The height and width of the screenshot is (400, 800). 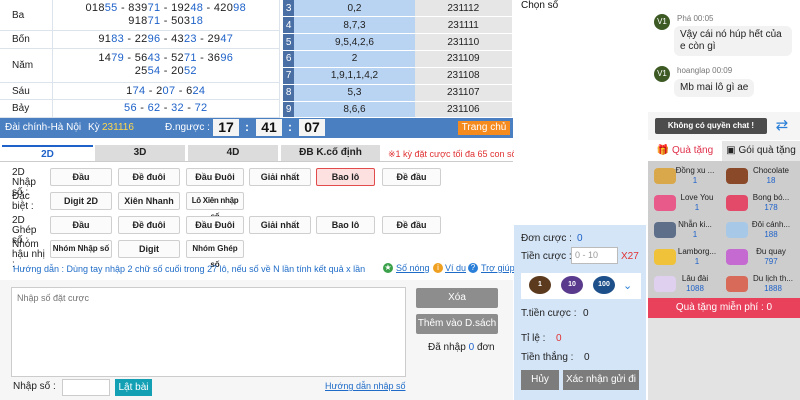 What do you see at coordinates (215, 254) in the screenshot?
I see `bet-type-button: Nhóm Ghép số` at bounding box center [215, 254].